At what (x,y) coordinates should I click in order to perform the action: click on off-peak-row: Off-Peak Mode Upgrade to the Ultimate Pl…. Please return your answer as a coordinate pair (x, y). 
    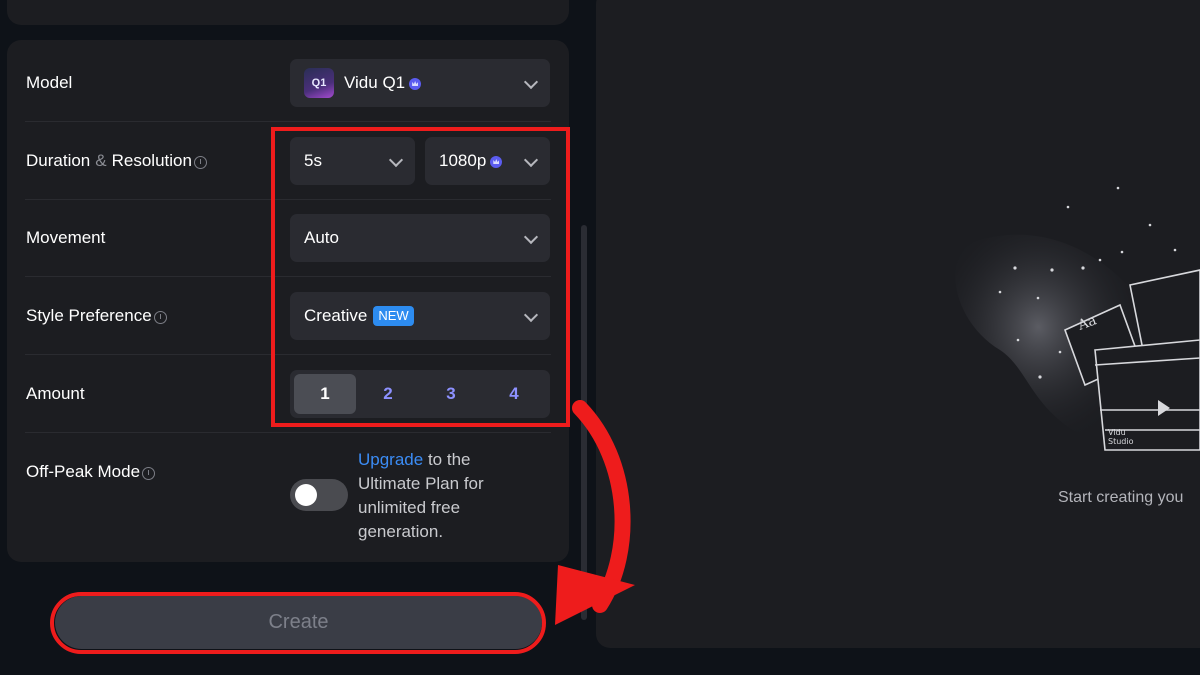
    Looking at the image, I should click on (288, 497).